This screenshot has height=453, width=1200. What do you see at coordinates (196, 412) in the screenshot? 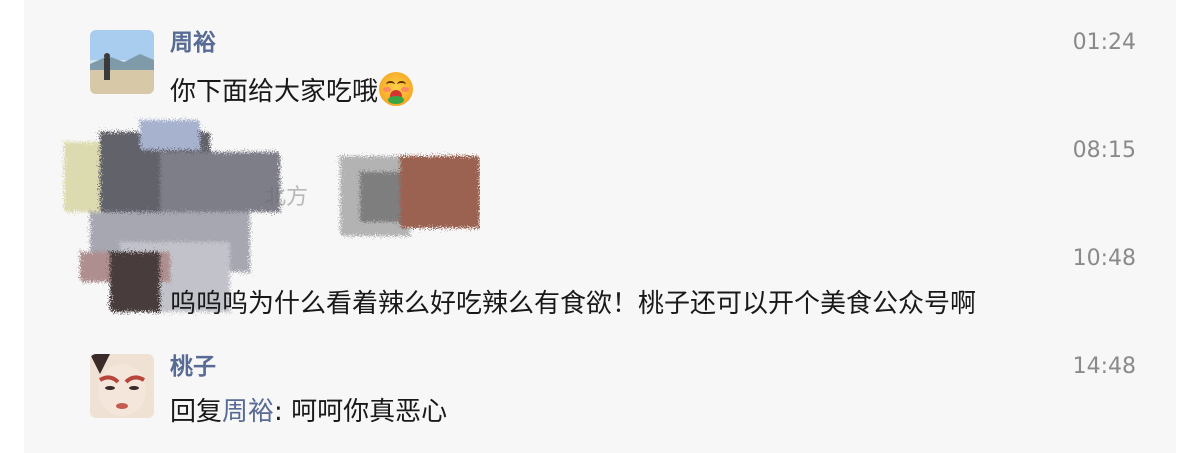
I see `reply-prefix: 回复` at bounding box center [196, 412].